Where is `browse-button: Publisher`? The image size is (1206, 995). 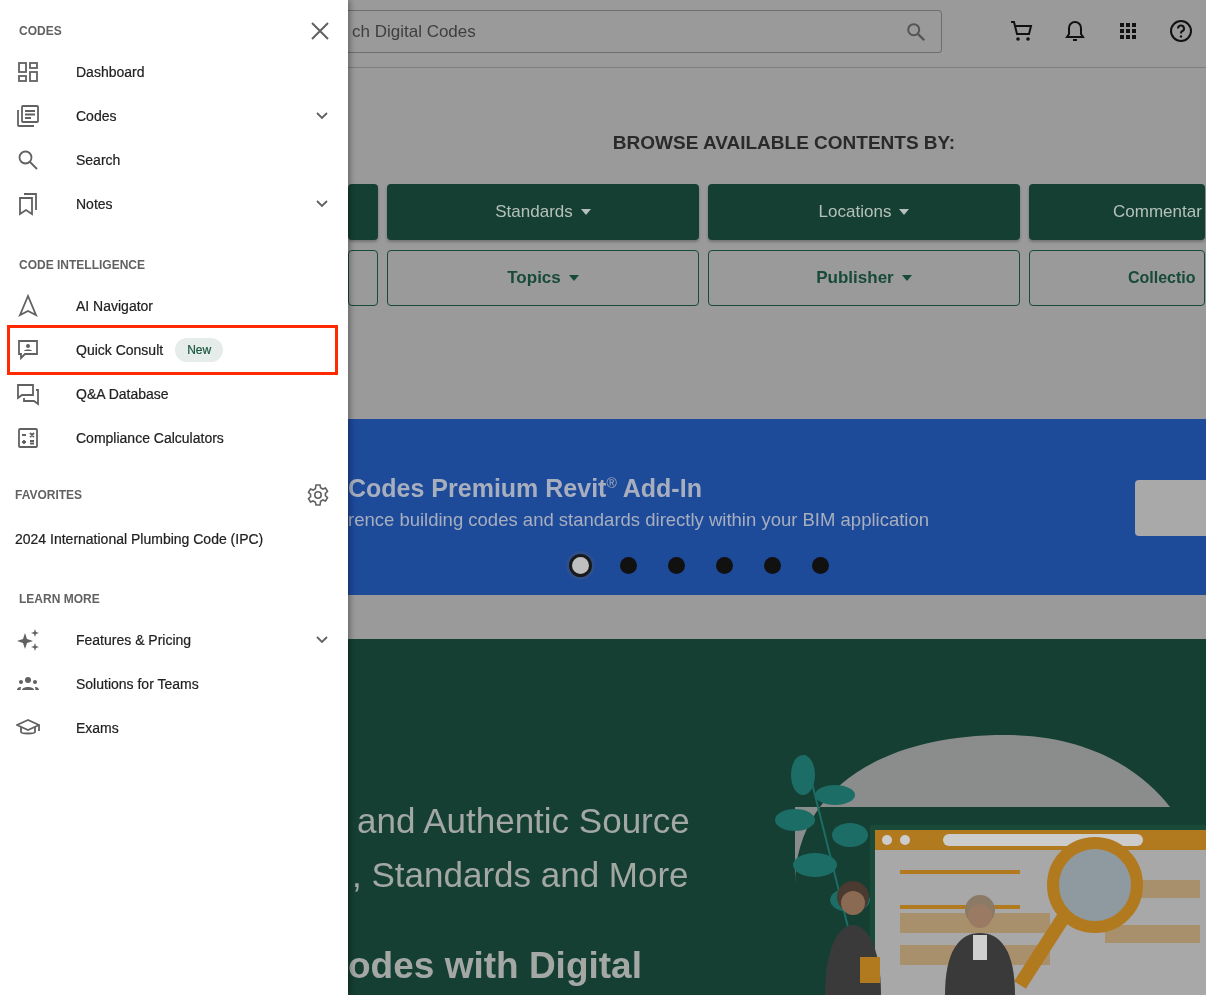 browse-button: Publisher is located at coordinates (864, 278).